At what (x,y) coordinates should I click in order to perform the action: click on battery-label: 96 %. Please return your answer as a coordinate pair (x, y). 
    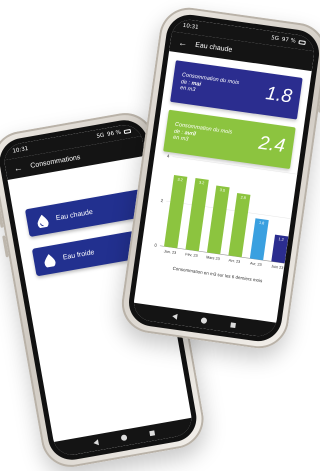
    Looking at the image, I should click on (114, 133).